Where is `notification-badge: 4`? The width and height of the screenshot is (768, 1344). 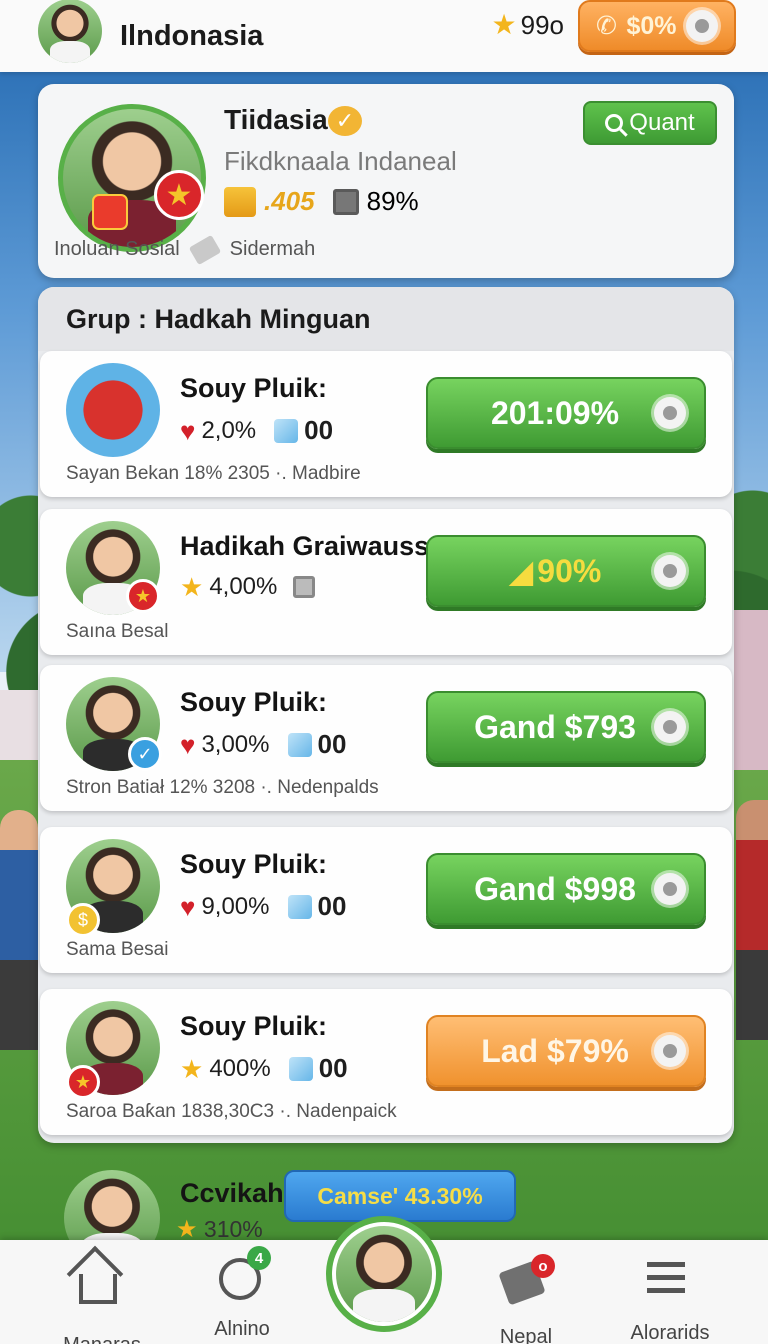 notification-badge: 4 is located at coordinates (259, 1258).